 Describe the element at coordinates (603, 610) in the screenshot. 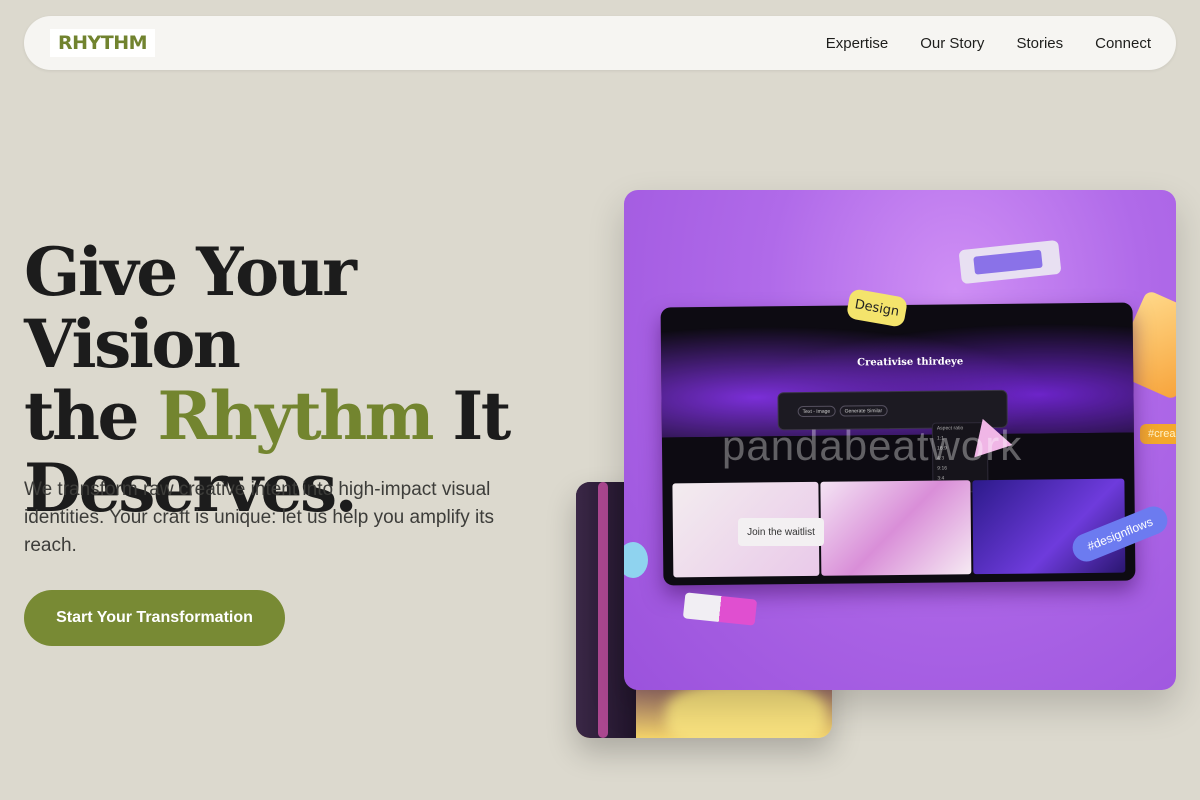

I see `back-image-stripe` at that location.